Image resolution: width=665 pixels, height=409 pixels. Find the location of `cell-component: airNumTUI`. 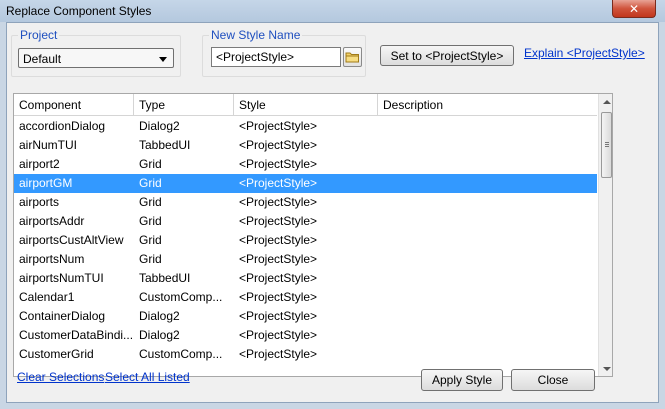

cell-component: airNumTUI is located at coordinates (48, 145).